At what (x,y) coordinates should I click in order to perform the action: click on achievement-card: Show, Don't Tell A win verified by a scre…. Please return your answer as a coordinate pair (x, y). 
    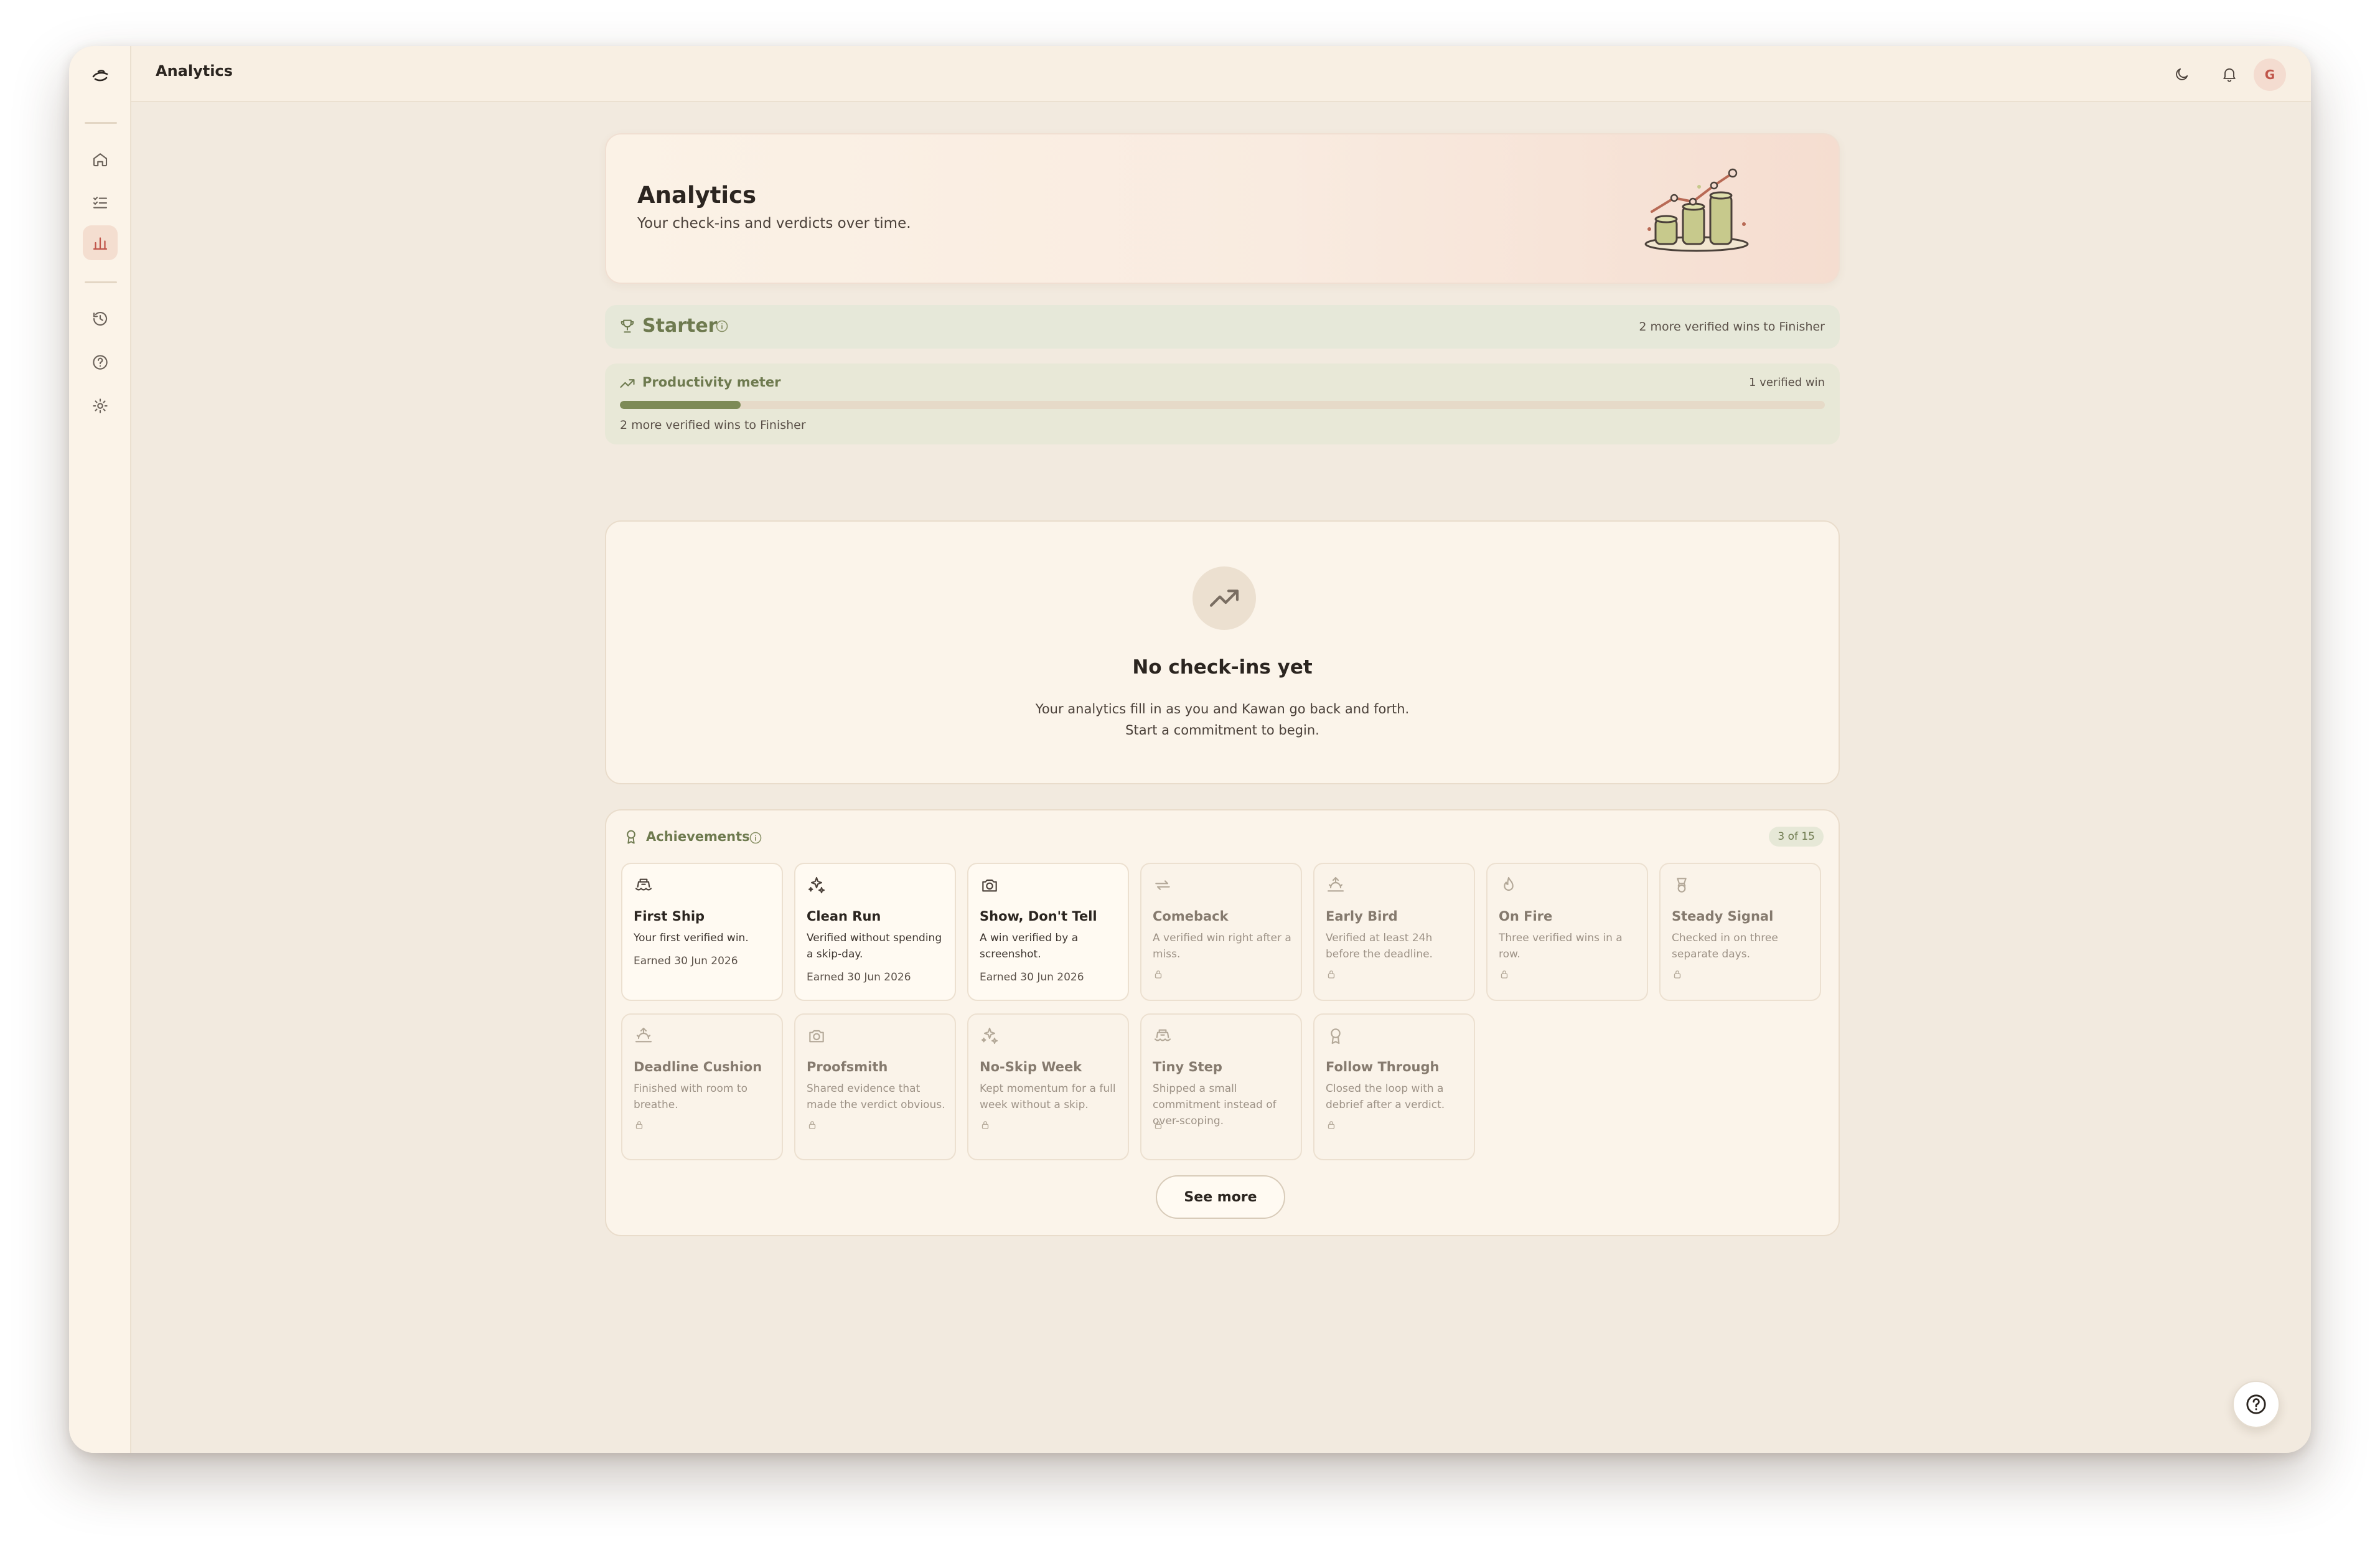
    Looking at the image, I should click on (1048, 932).